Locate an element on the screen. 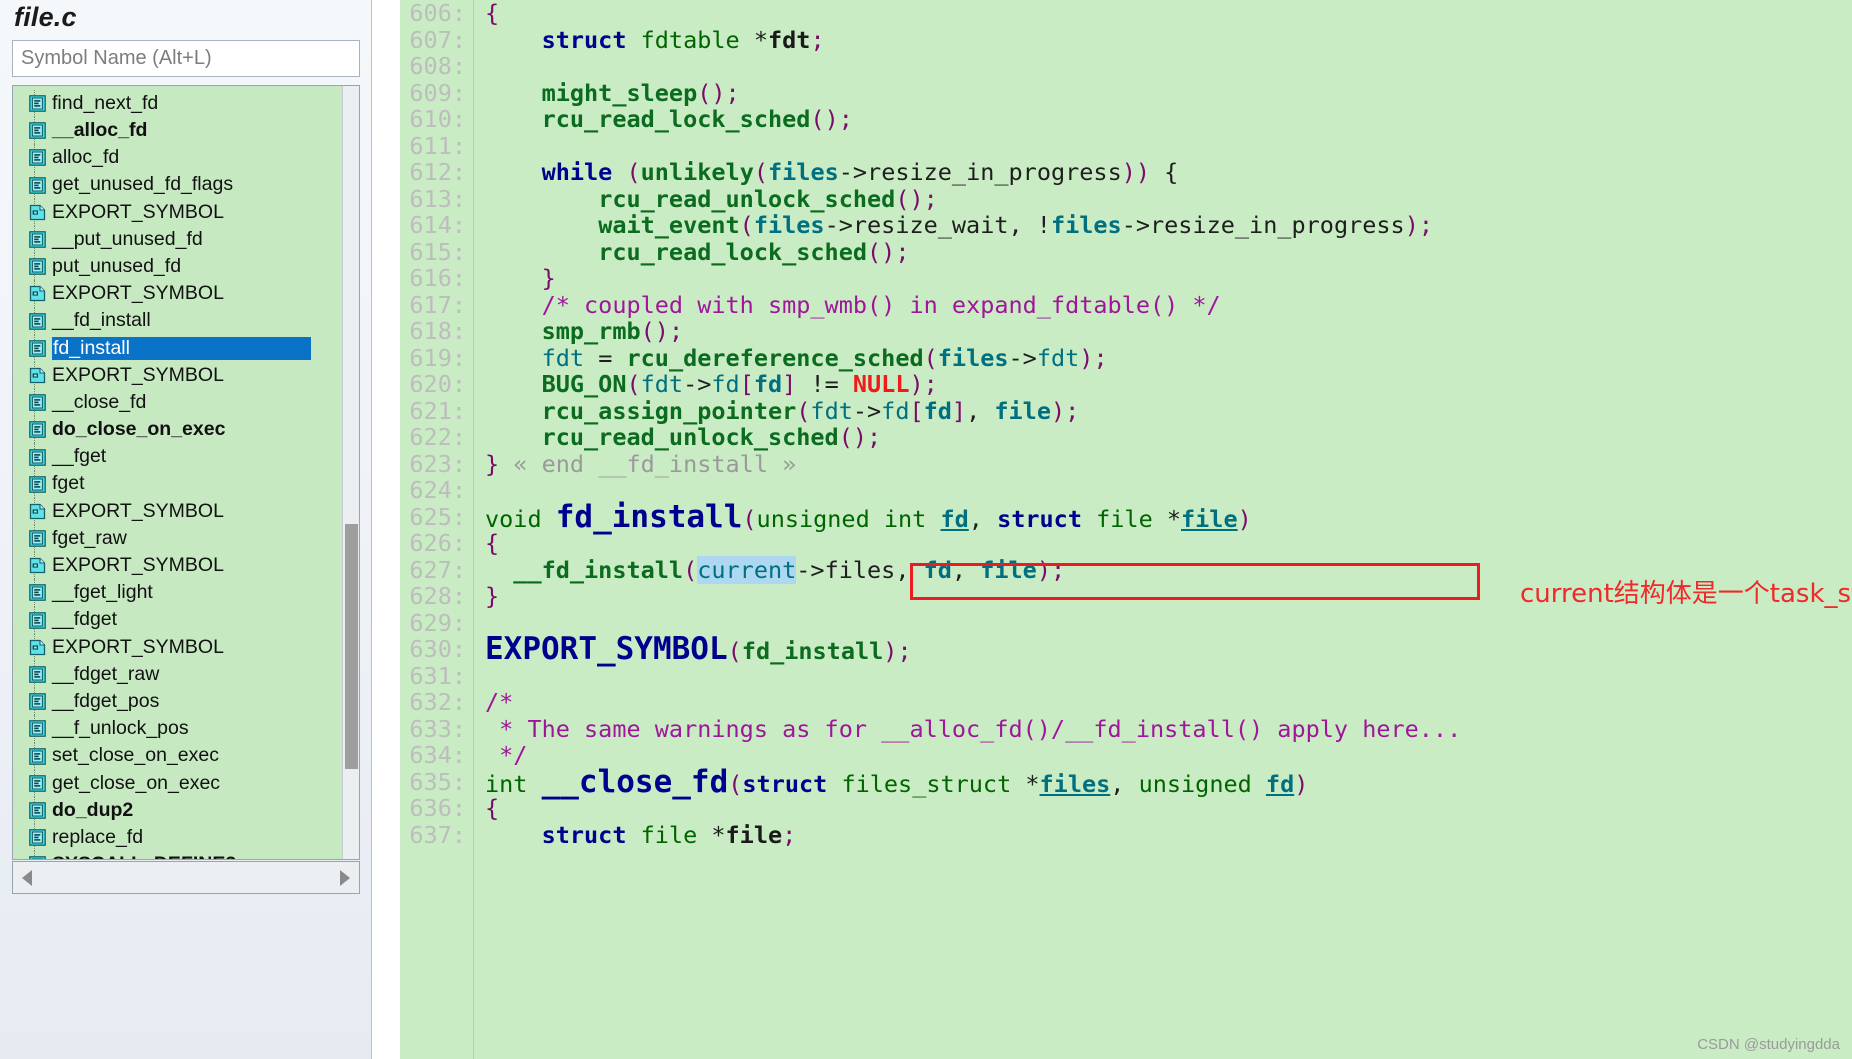 The image size is (1852, 1059). tree-item-put_unused_fd: put_unused_fd is located at coordinates (178, 267).